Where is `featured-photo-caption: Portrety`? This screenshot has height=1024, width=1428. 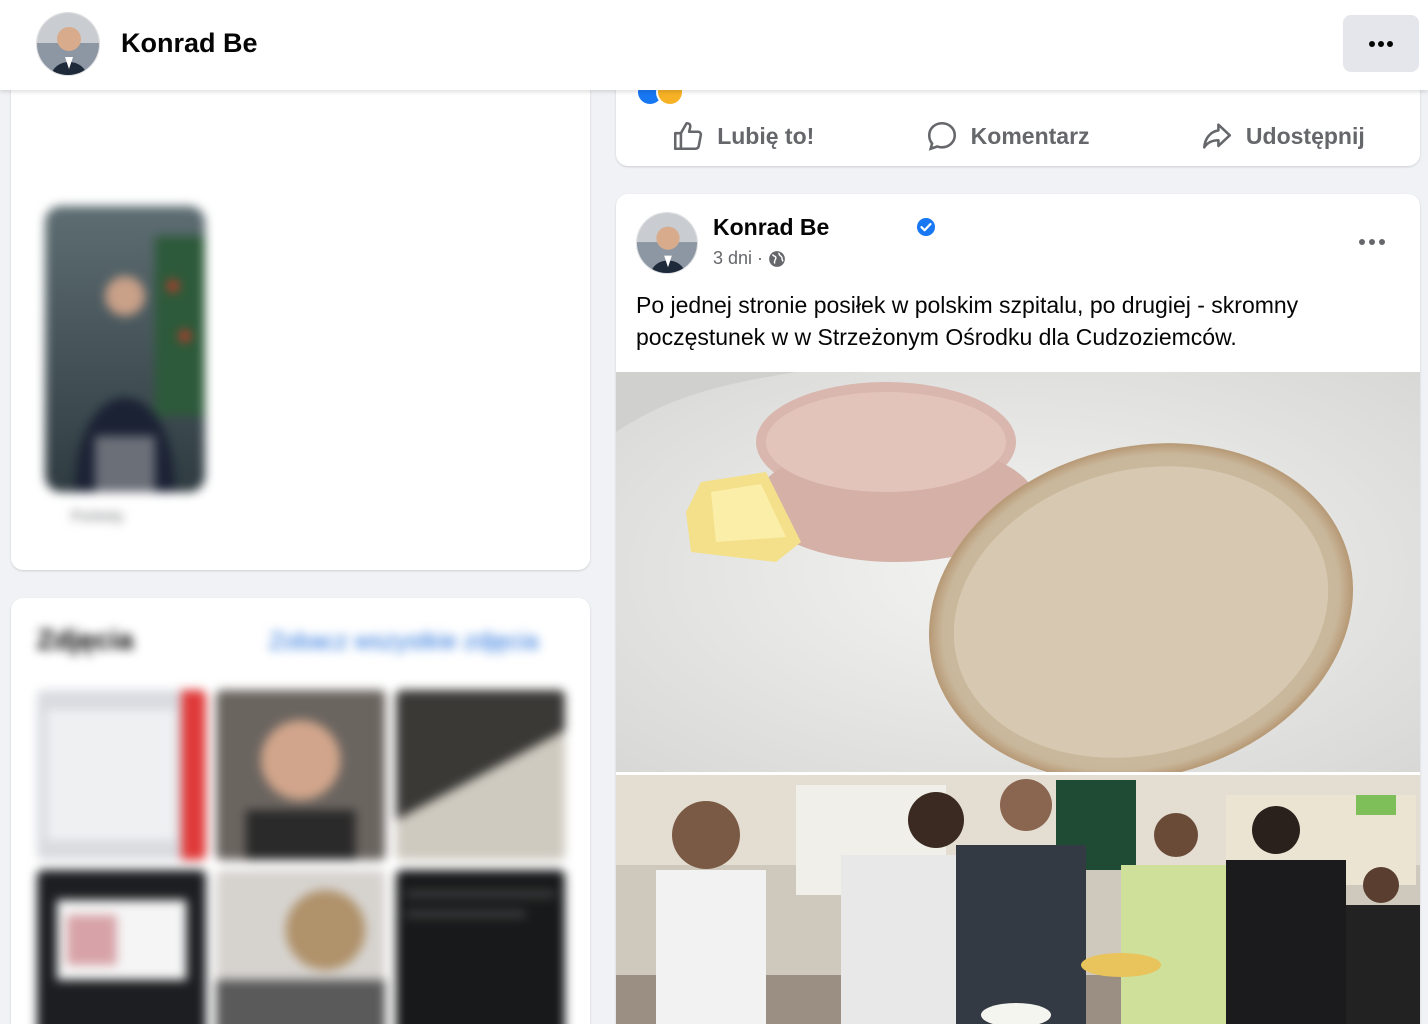 featured-photo-caption: Portrety is located at coordinates (97, 516).